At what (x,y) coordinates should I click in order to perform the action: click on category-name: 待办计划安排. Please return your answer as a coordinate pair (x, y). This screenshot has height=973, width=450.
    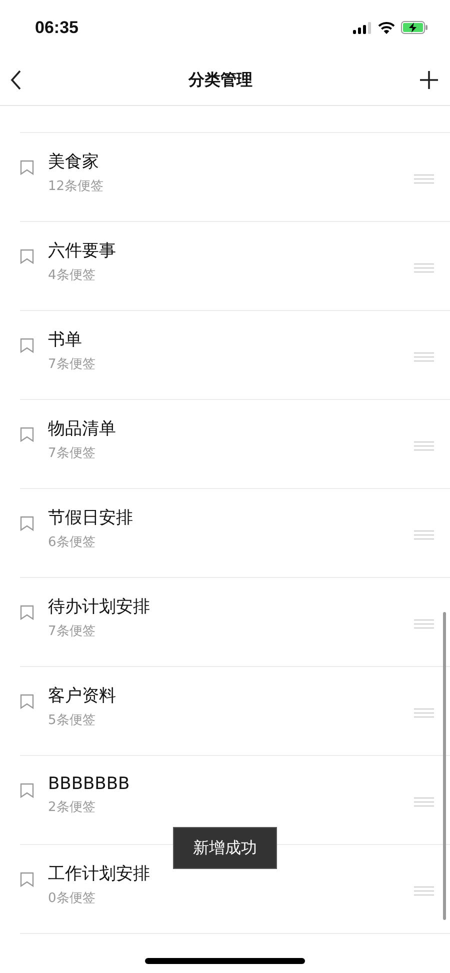
    Looking at the image, I should click on (231, 606).